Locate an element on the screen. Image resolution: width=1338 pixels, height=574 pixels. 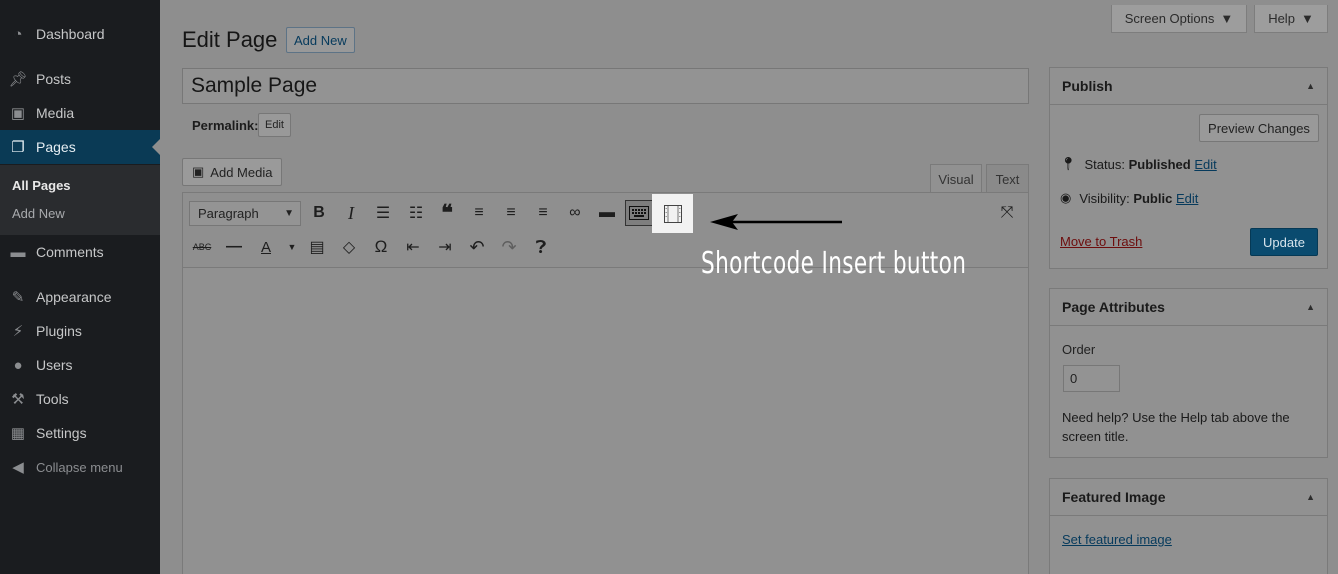
text-color-icon: A is located at coordinates (266, 247).